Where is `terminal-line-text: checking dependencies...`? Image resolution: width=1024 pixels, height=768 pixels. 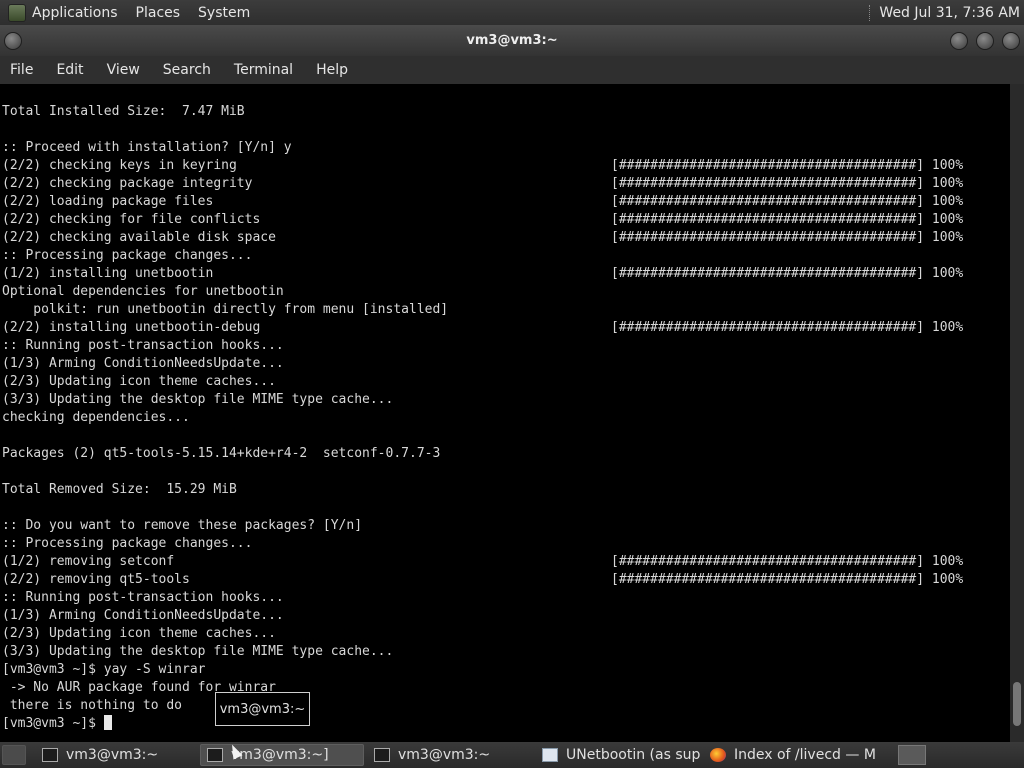 terminal-line-text: checking dependencies... is located at coordinates (96, 417).